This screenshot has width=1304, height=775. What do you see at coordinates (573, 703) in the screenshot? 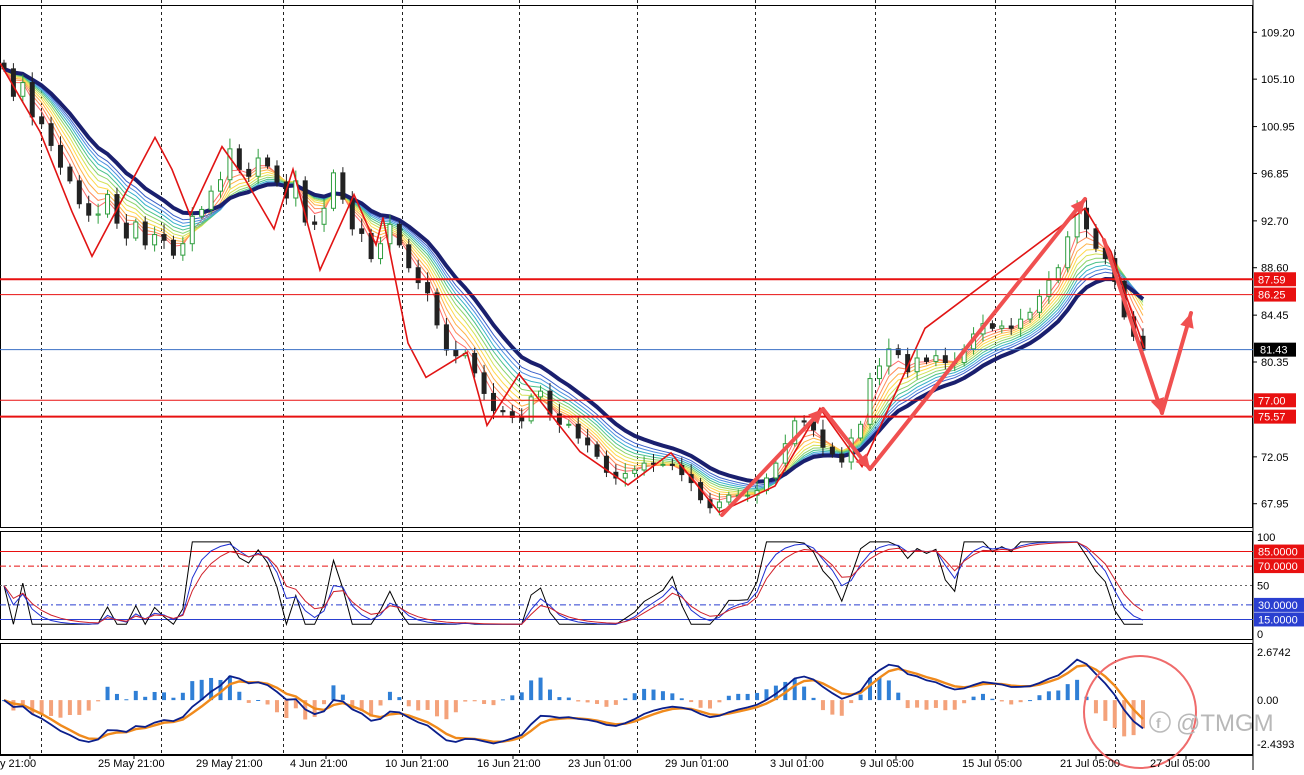
I see `macd-signal-line` at bounding box center [573, 703].